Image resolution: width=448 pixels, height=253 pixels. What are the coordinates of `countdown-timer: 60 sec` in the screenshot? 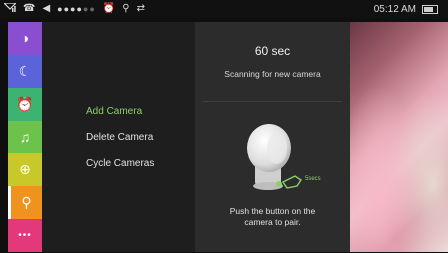 It's located at (272, 51).